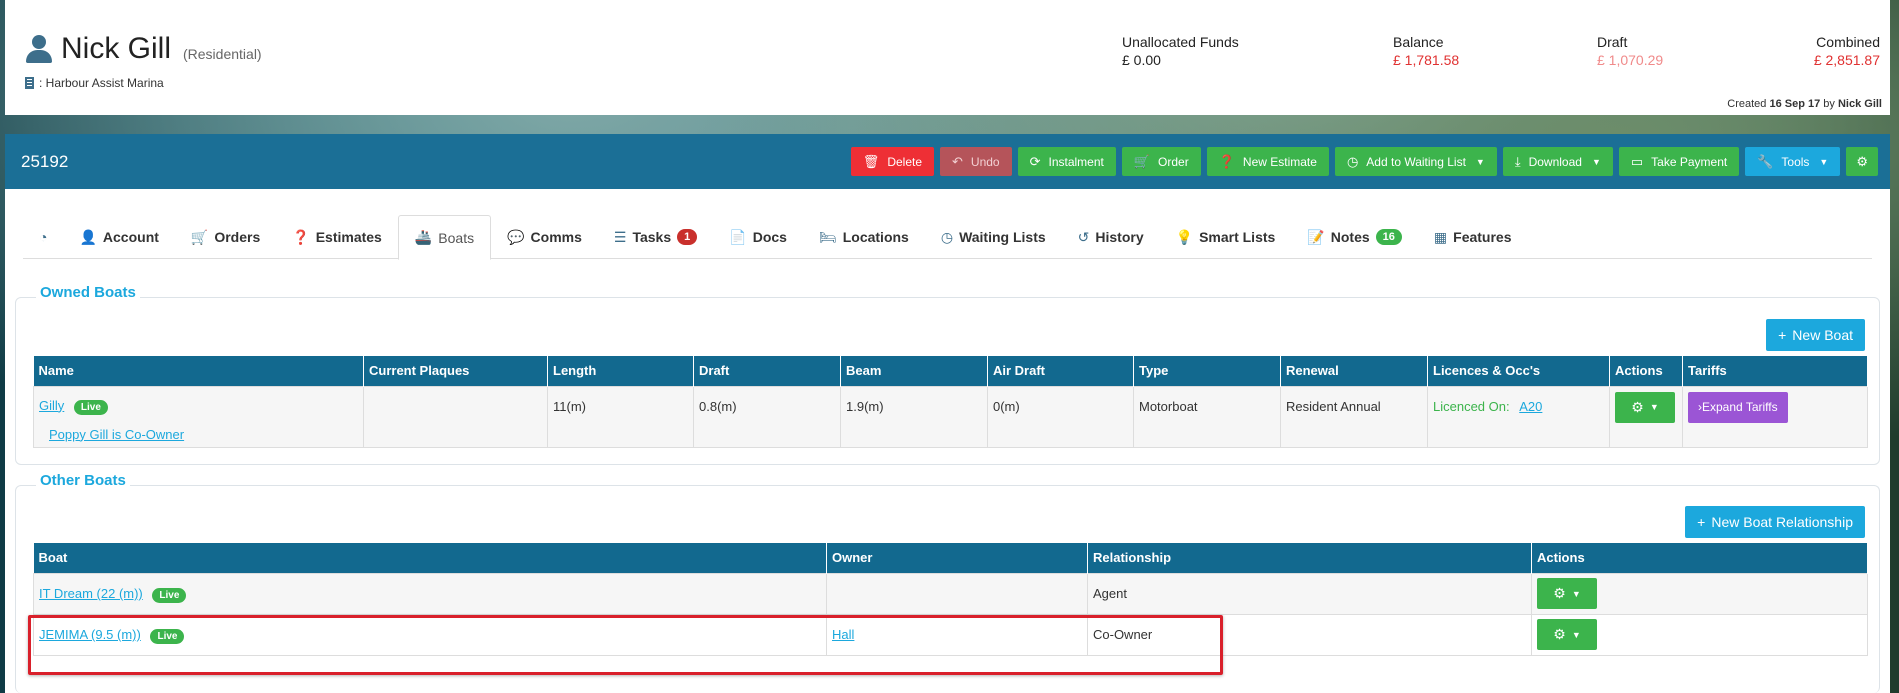  I want to click on delete-button: 🗑 Delete, so click(892, 161).